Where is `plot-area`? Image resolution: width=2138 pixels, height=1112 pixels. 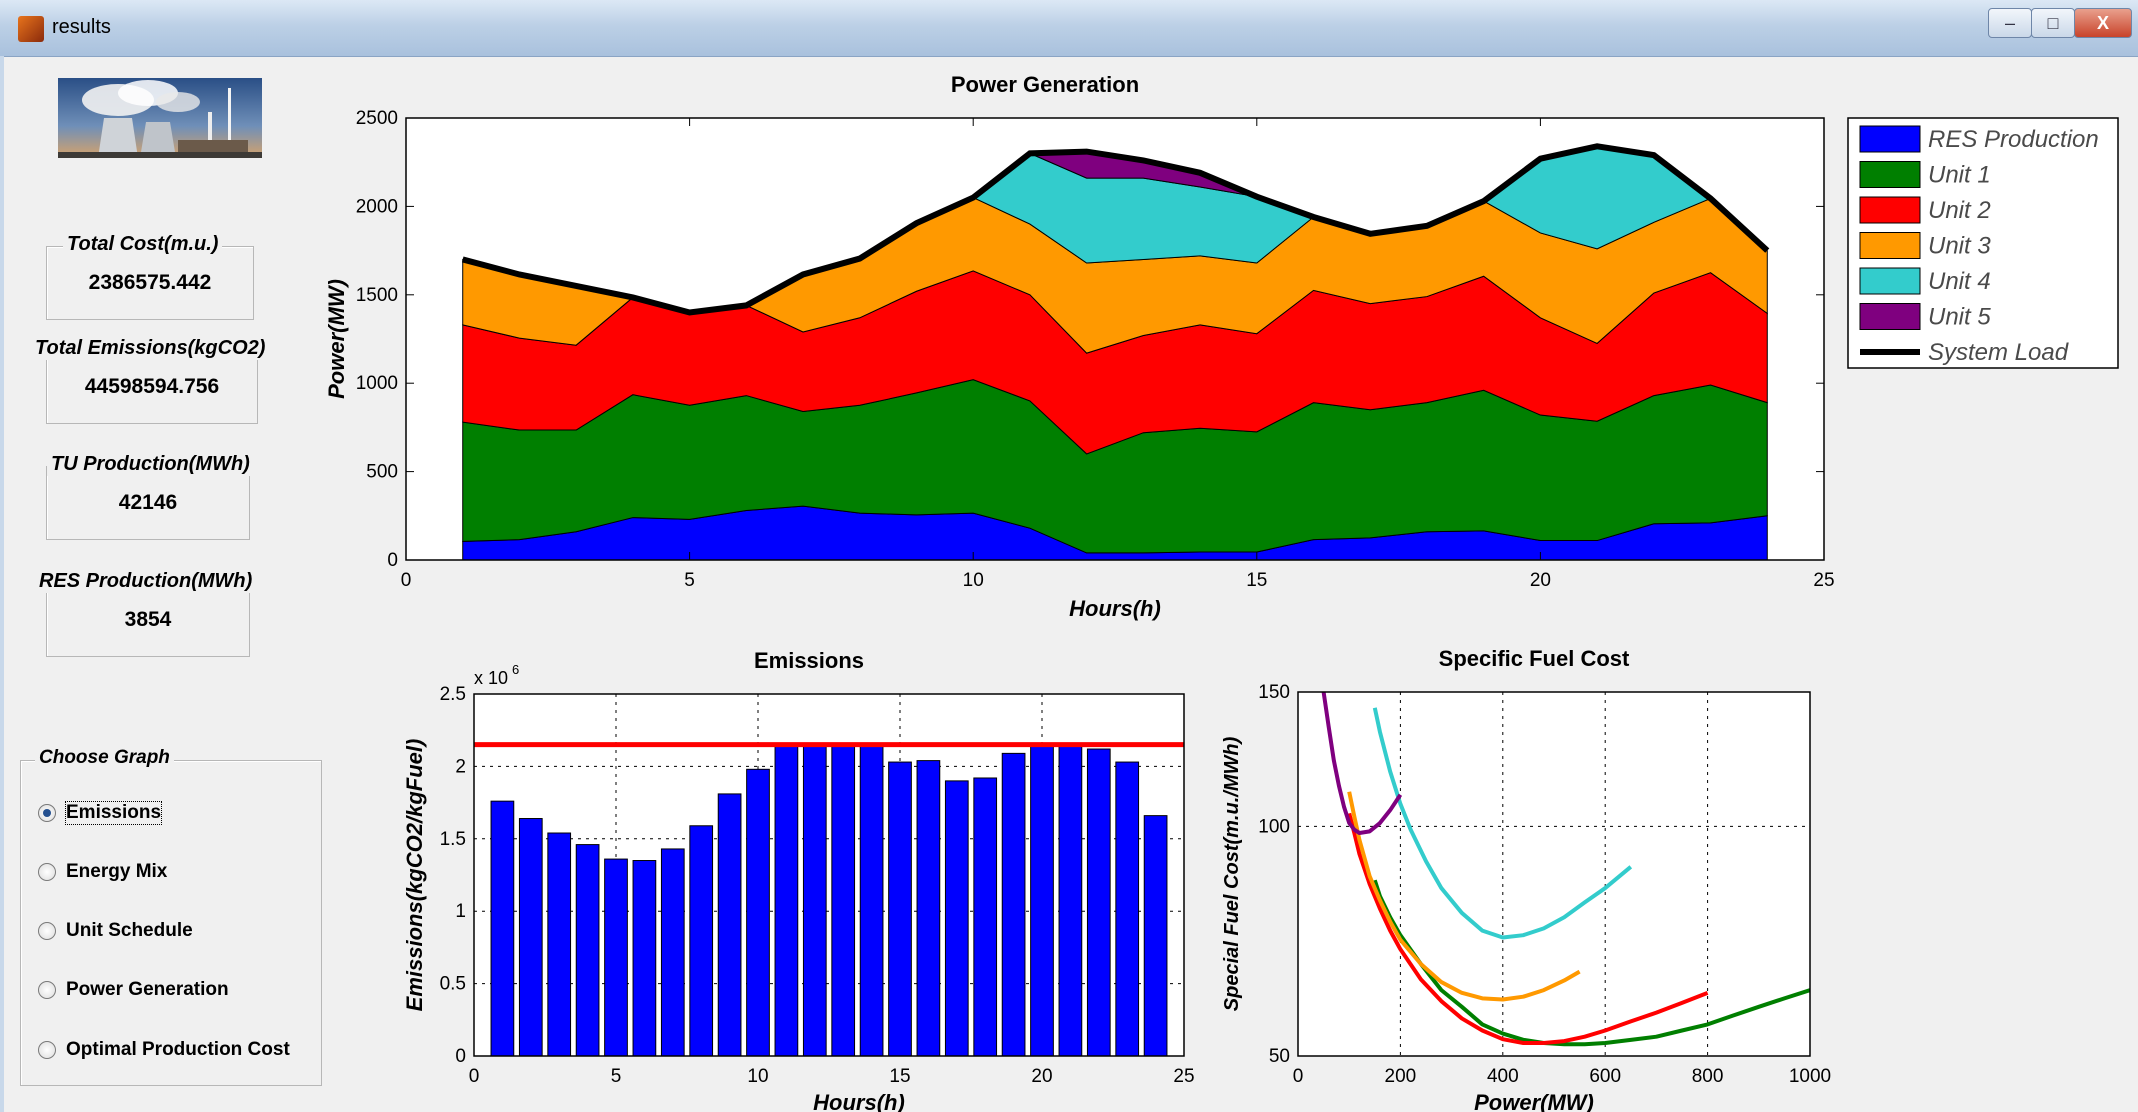 plot-area is located at coordinates (1554, 874).